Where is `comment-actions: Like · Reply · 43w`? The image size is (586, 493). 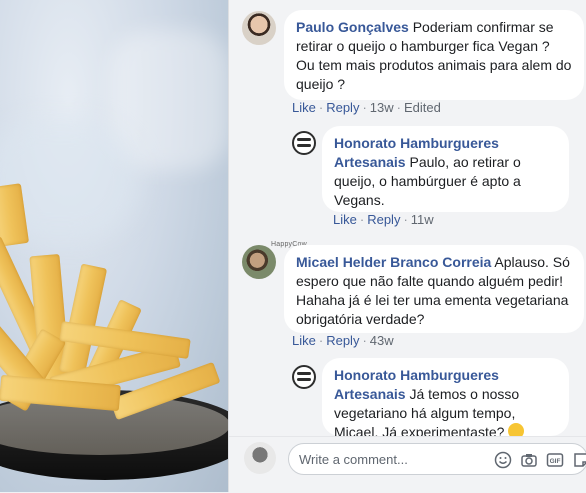
comment-actions: Like · Reply · 43w is located at coordinates (343, 340).